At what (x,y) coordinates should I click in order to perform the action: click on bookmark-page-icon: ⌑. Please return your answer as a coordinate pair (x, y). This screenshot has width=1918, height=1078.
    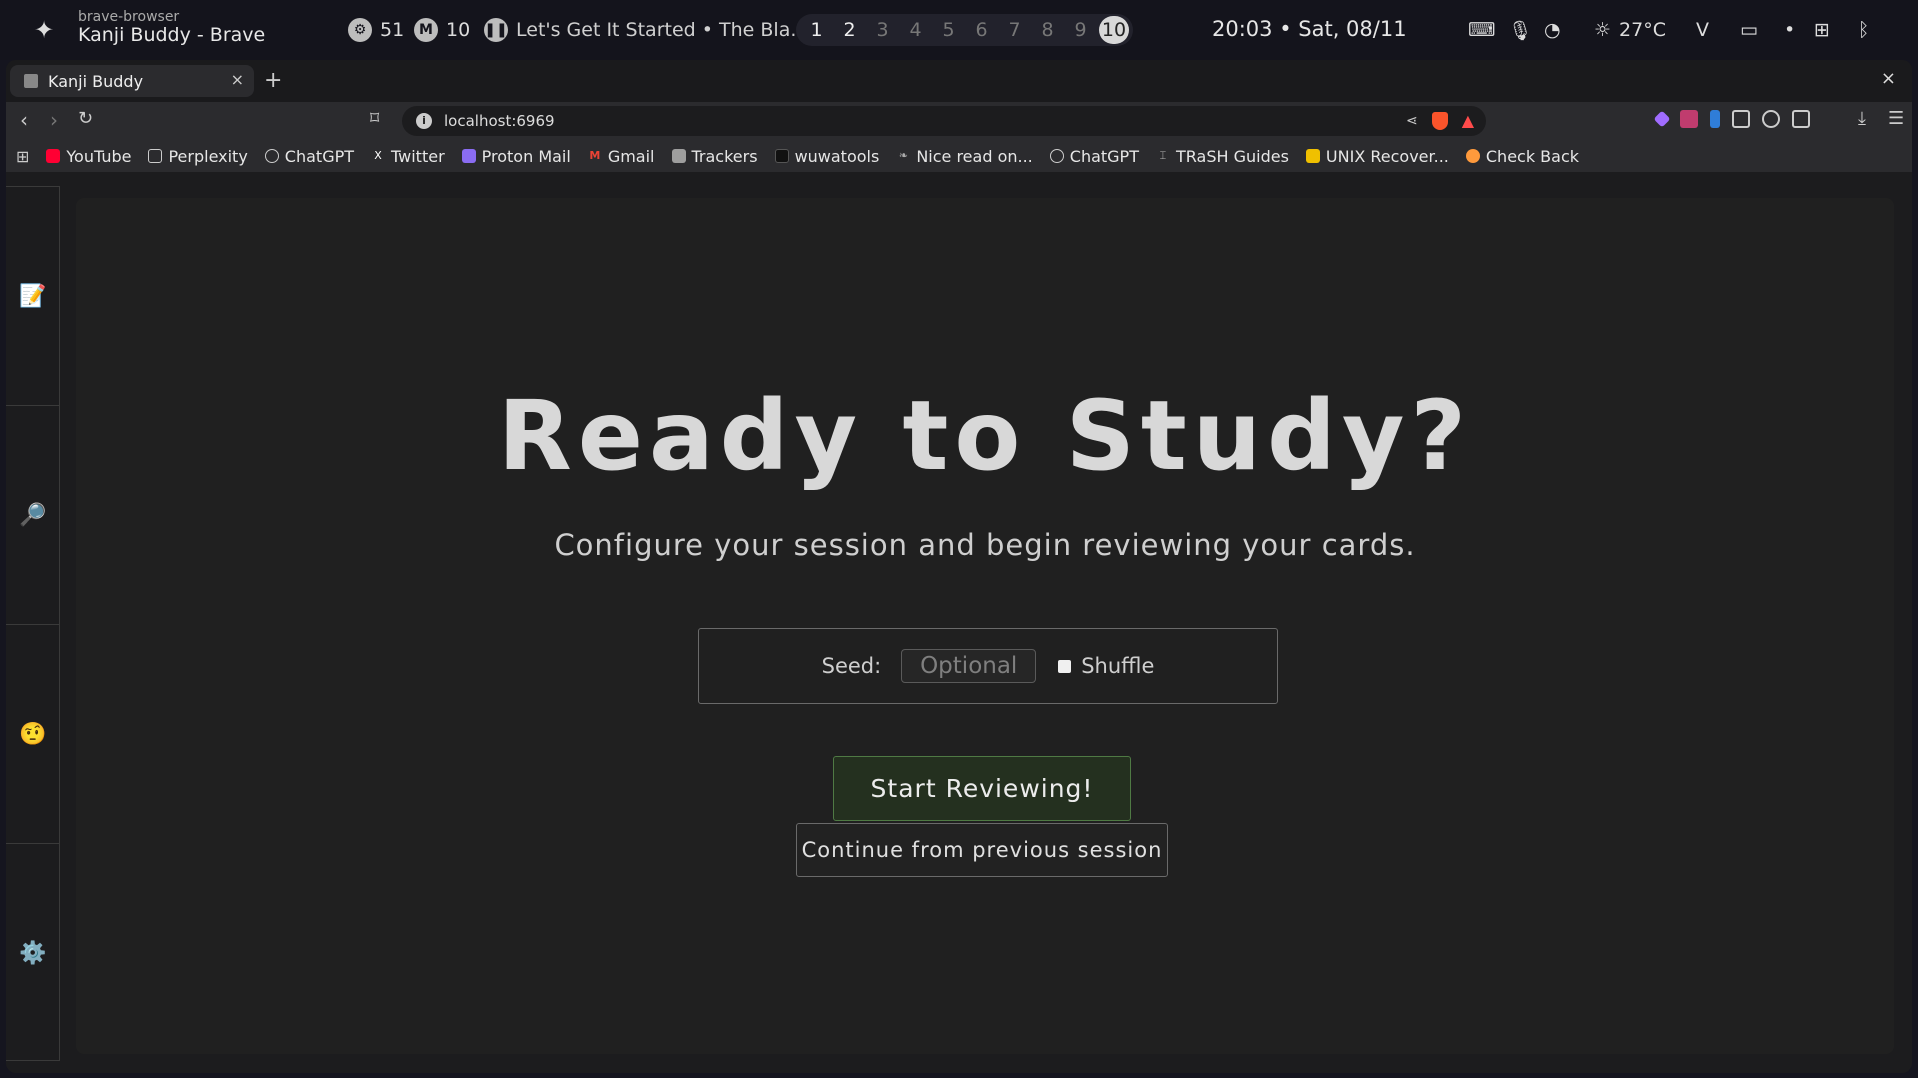
    Looking at the image, I should click on (374, 118).